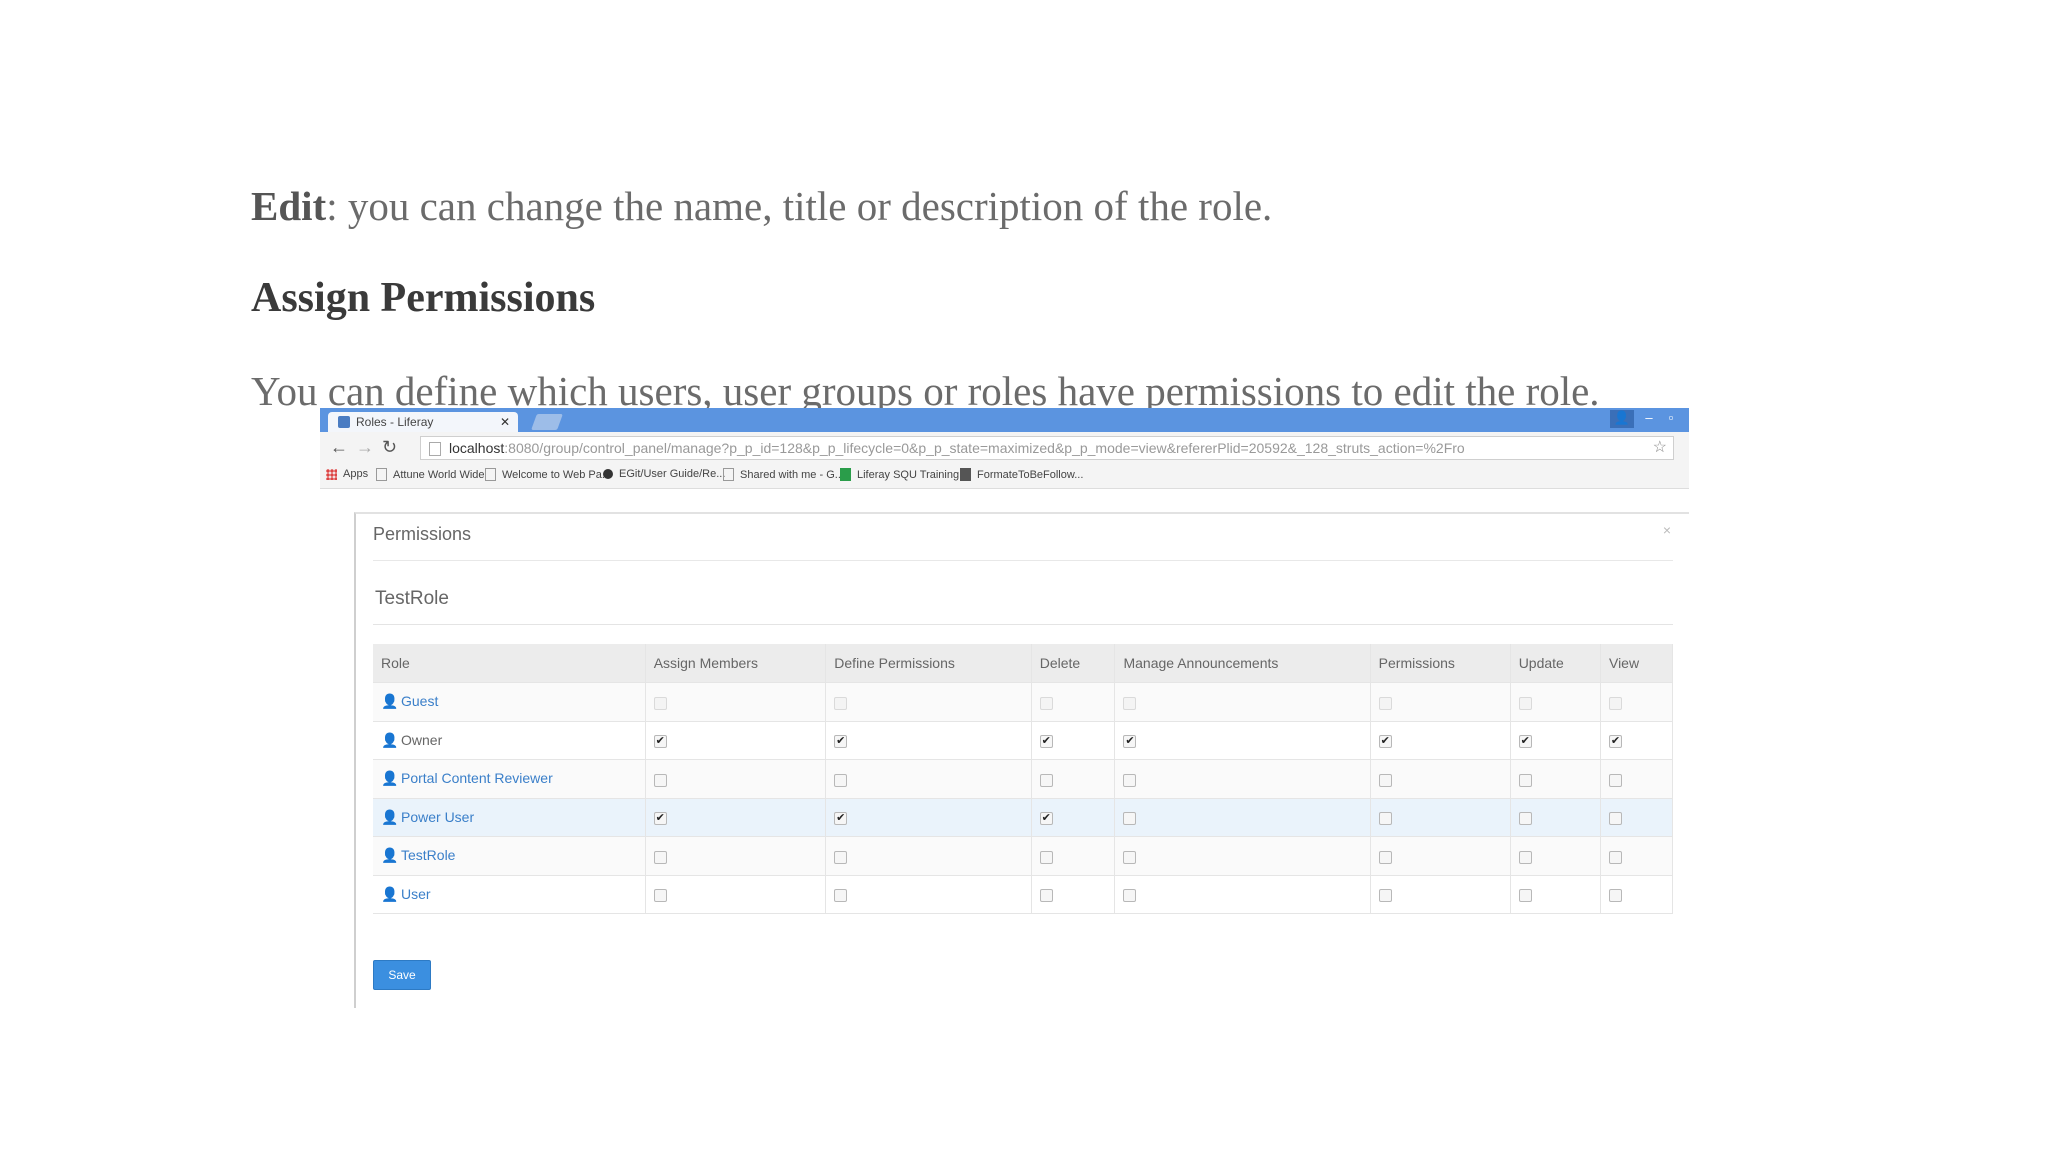 The height and width of the screenshot is (1152, 2048). I want to click on table-row: 👤 Owner ✔ ✔ ✔ ✔ ✔ ✔ ✔, so click(1023, 740).